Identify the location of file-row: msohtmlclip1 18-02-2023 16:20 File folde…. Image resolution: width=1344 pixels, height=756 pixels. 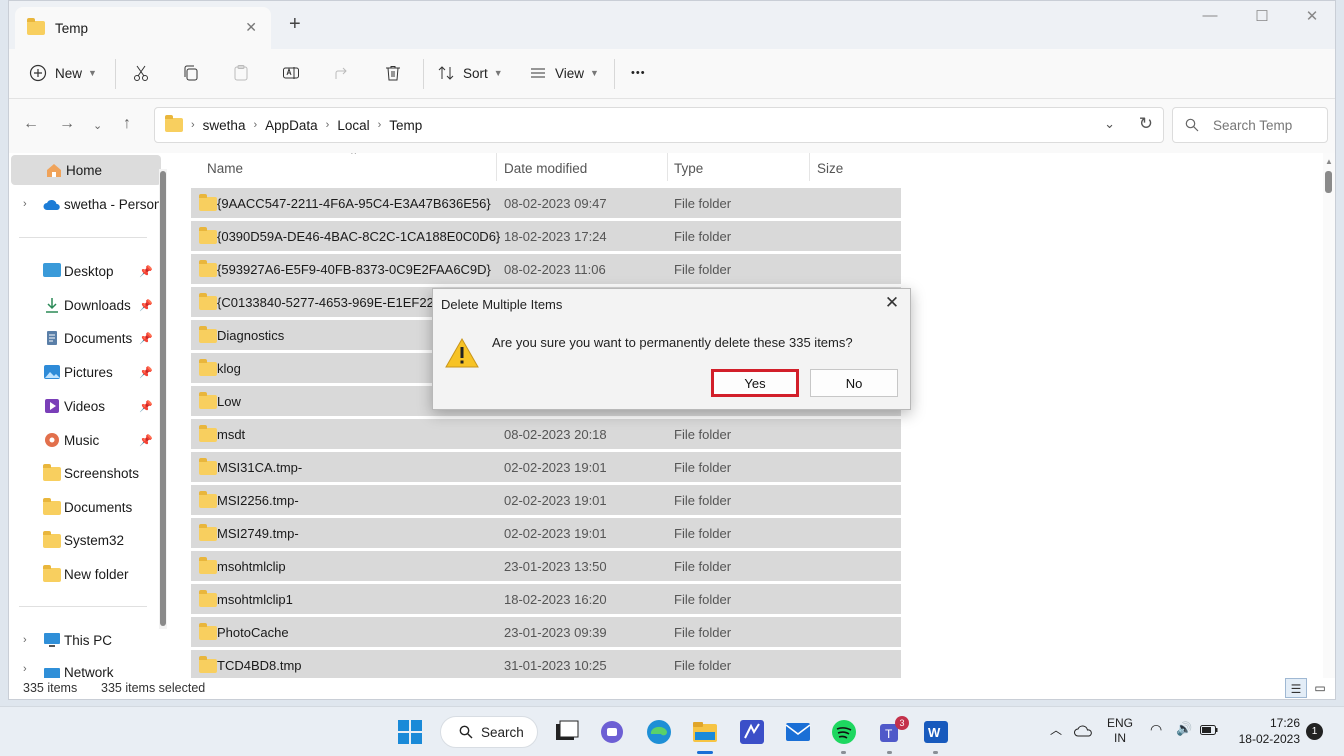
(546, 599).